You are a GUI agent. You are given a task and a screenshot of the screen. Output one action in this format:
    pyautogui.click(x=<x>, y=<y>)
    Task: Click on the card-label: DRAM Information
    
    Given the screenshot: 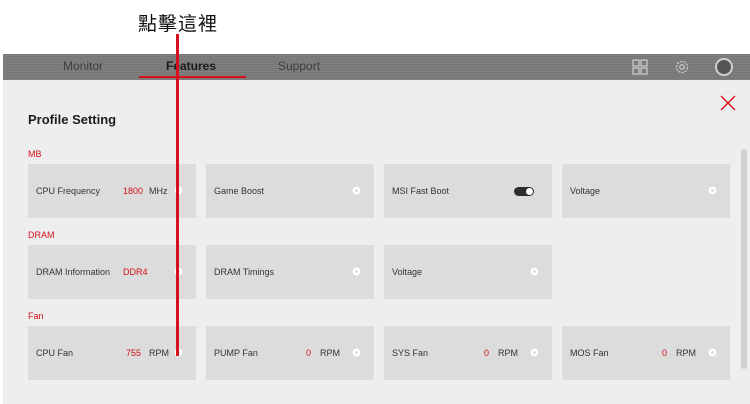 What is the action you would take?
    pyautogui.click(x=73, y=272)
    